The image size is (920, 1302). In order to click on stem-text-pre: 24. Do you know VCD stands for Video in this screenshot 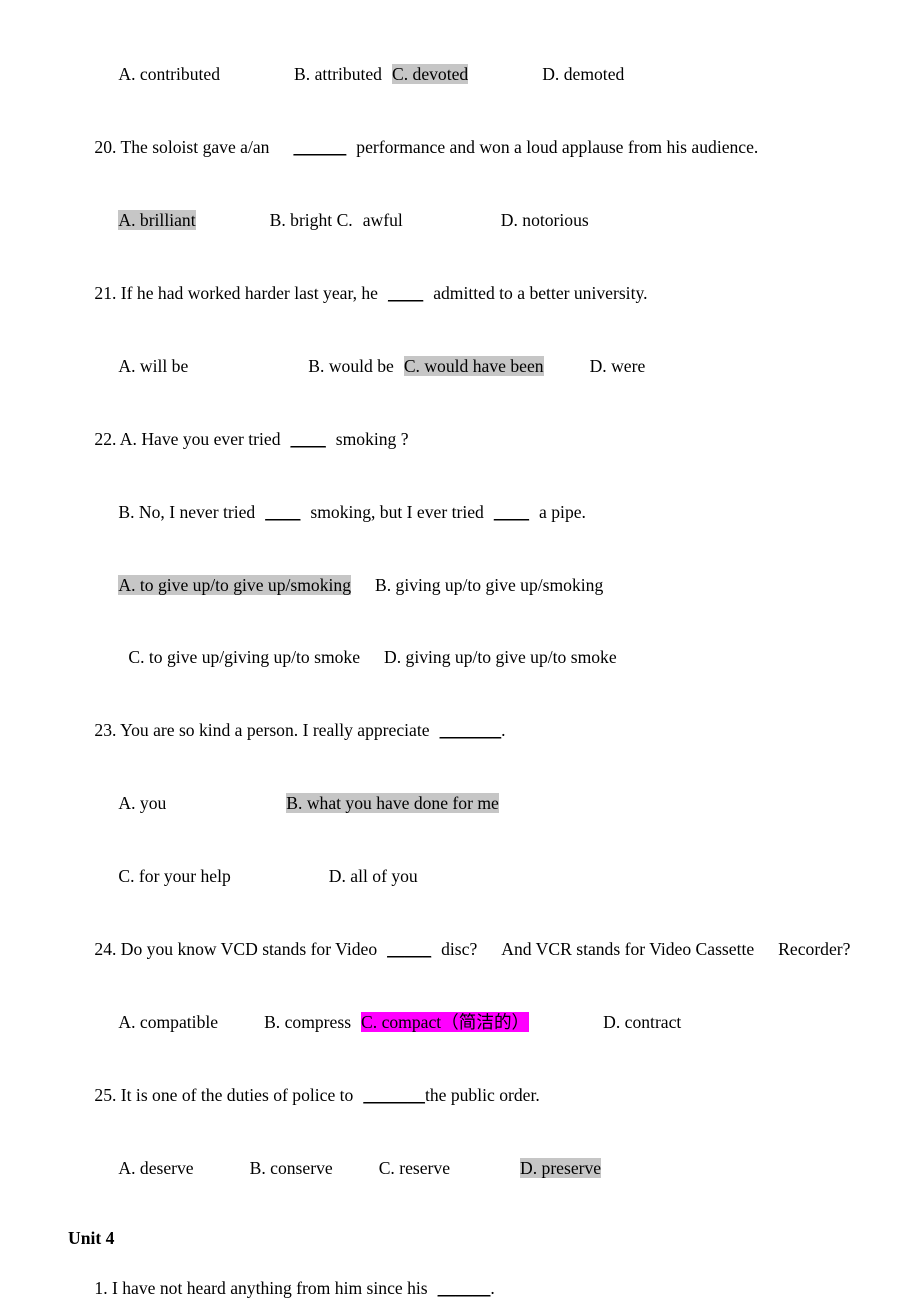, I will do `click(236, 948)`.